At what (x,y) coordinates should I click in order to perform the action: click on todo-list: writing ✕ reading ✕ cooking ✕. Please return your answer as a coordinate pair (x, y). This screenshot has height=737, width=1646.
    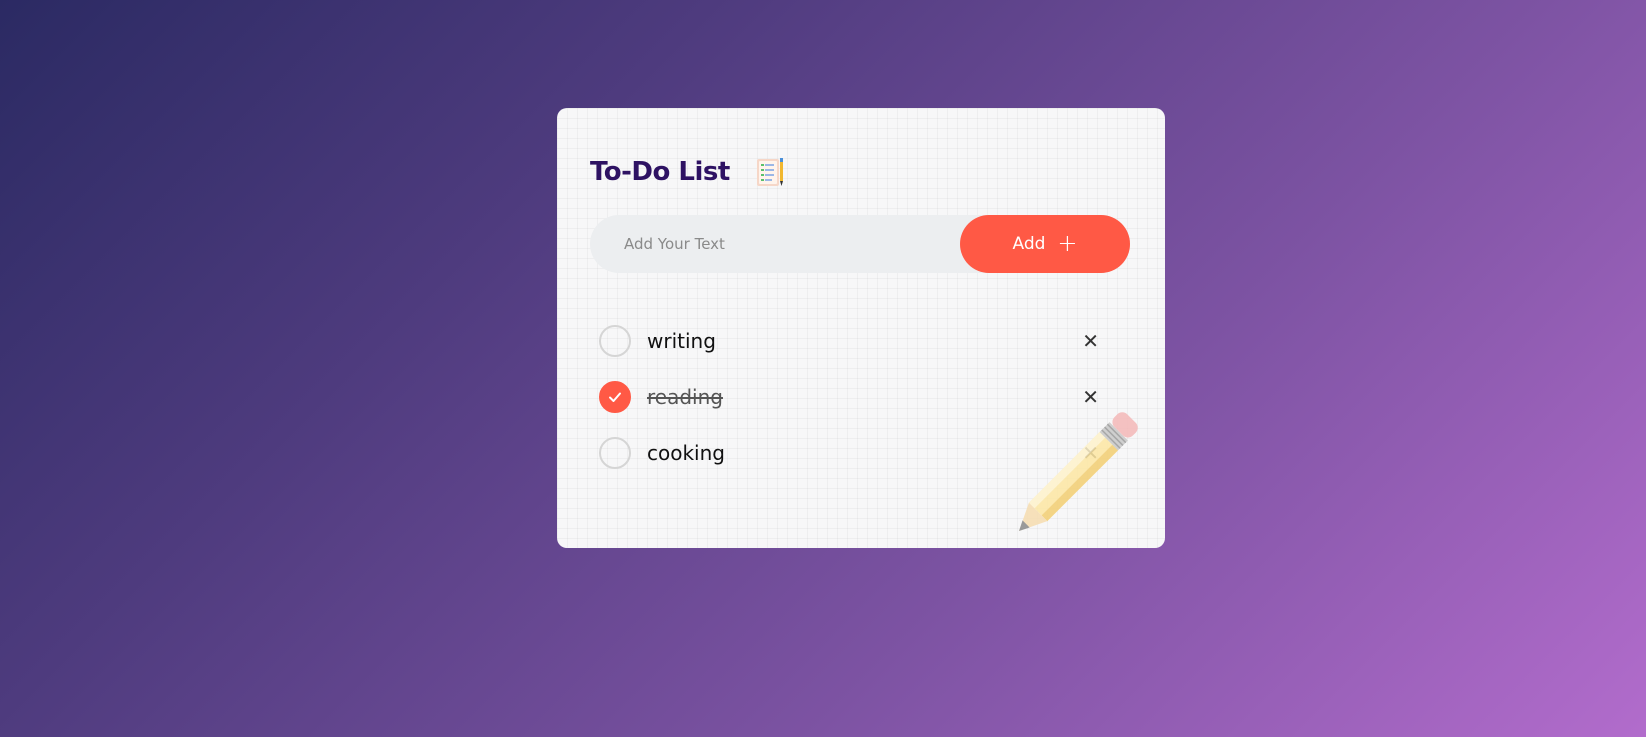
    Looking at the image, I should click on (859, 397).